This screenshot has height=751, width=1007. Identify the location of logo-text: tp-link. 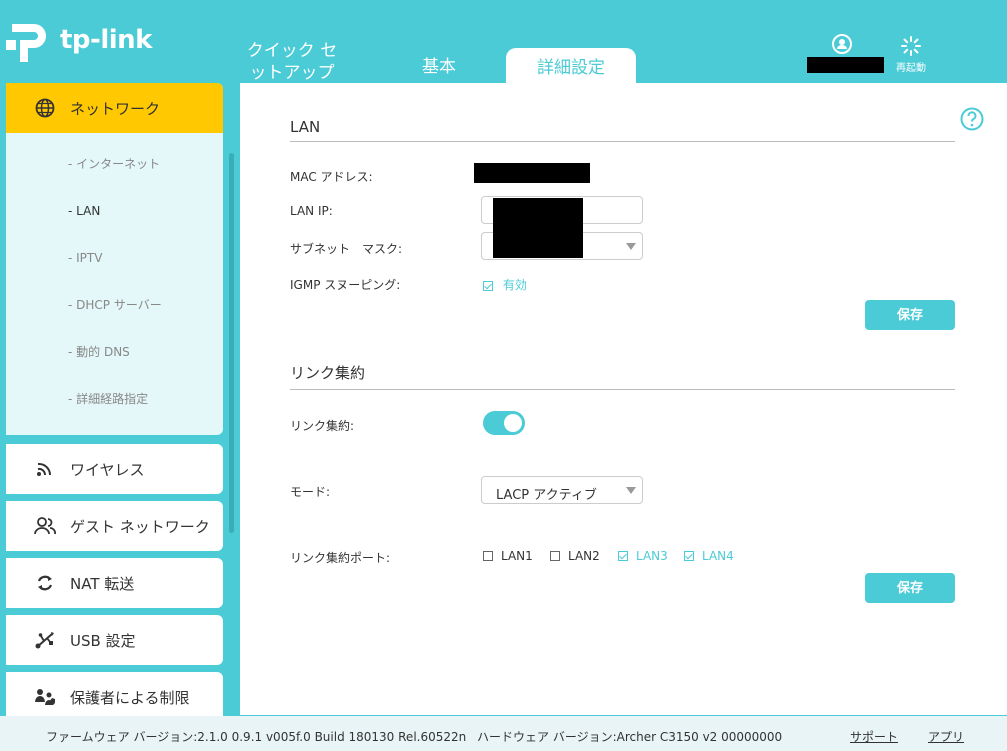
(106, 40).